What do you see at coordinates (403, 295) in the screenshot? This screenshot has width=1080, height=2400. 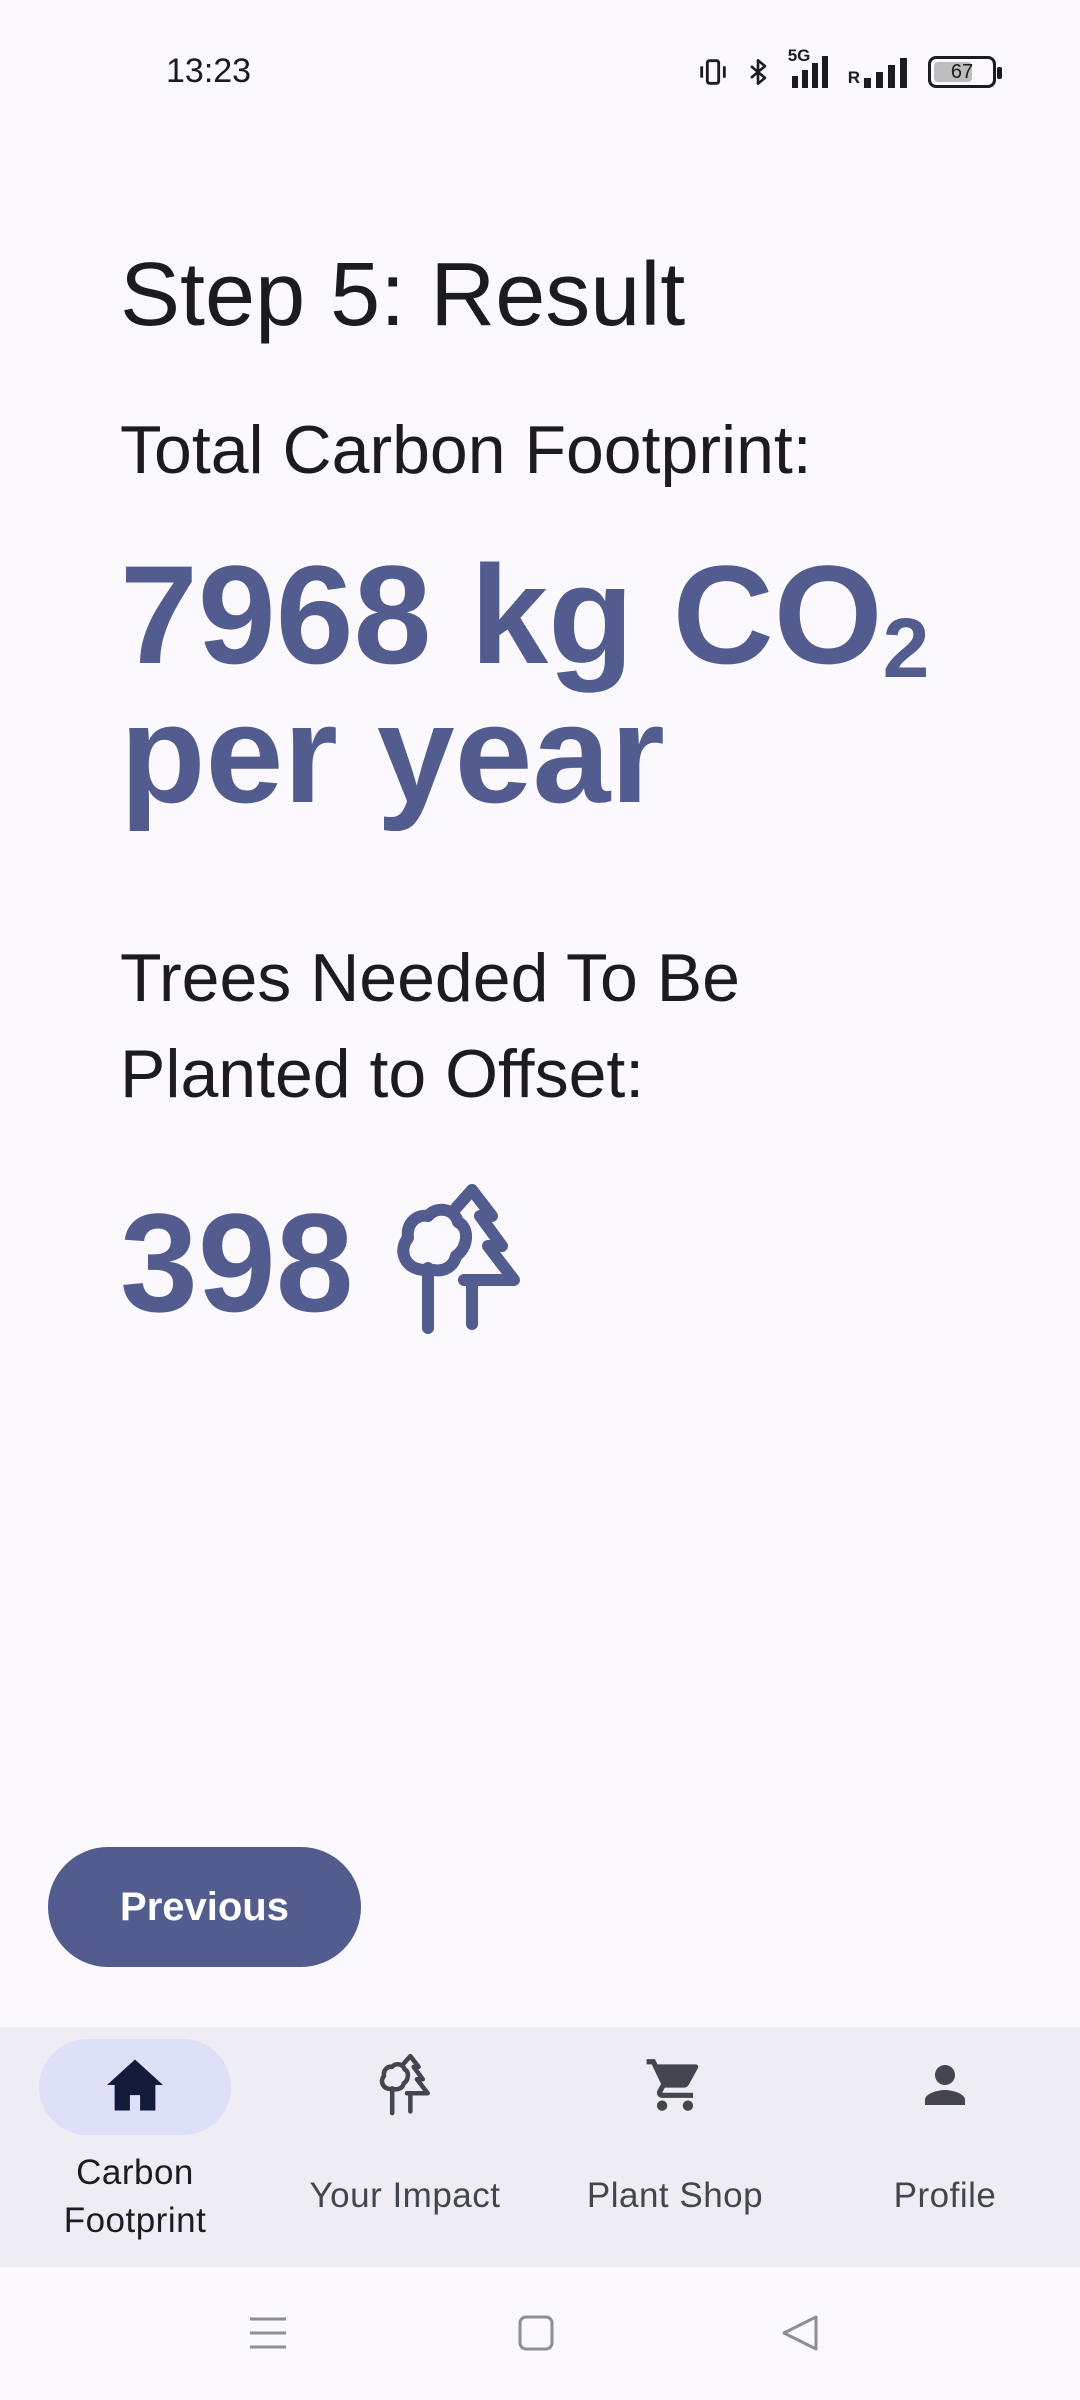 I see `page-title: Step 5: Result` at bounding box center [403, 295].